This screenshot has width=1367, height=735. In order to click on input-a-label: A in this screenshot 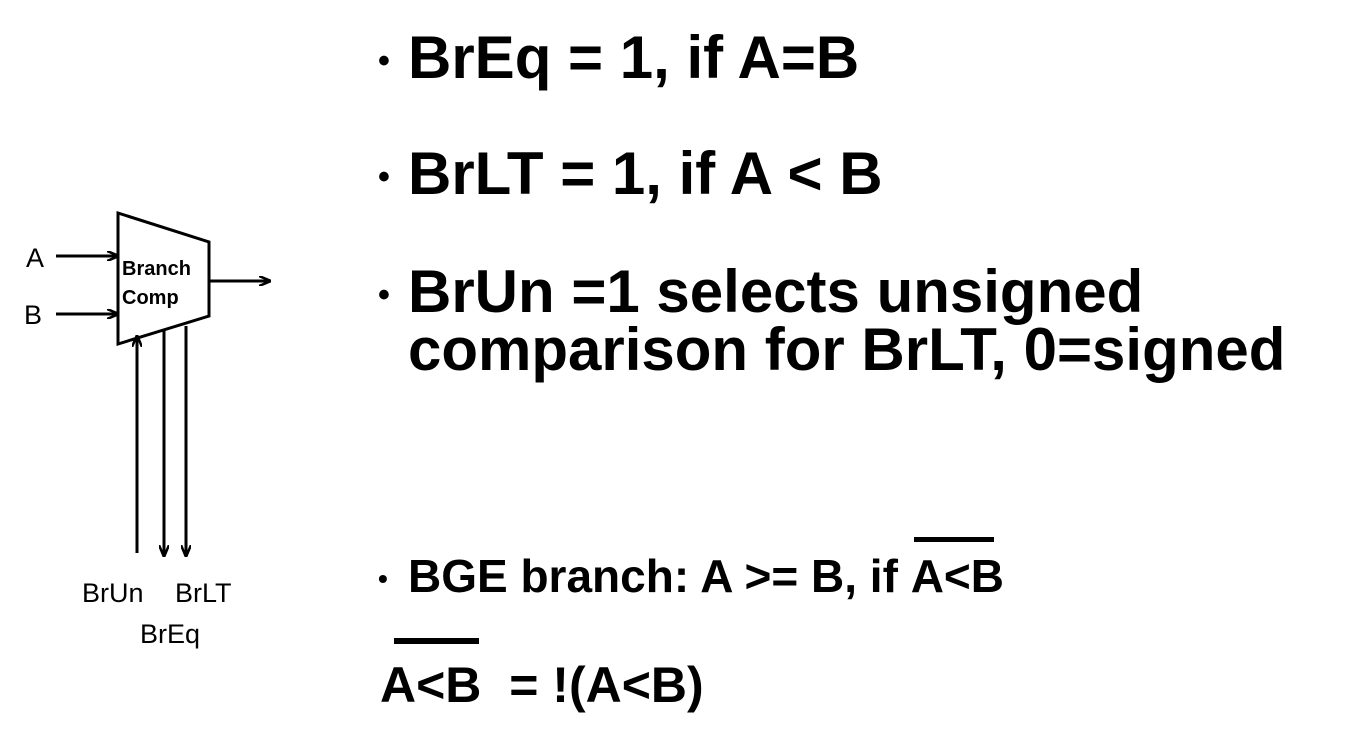, I will do `click(35, 258)`.